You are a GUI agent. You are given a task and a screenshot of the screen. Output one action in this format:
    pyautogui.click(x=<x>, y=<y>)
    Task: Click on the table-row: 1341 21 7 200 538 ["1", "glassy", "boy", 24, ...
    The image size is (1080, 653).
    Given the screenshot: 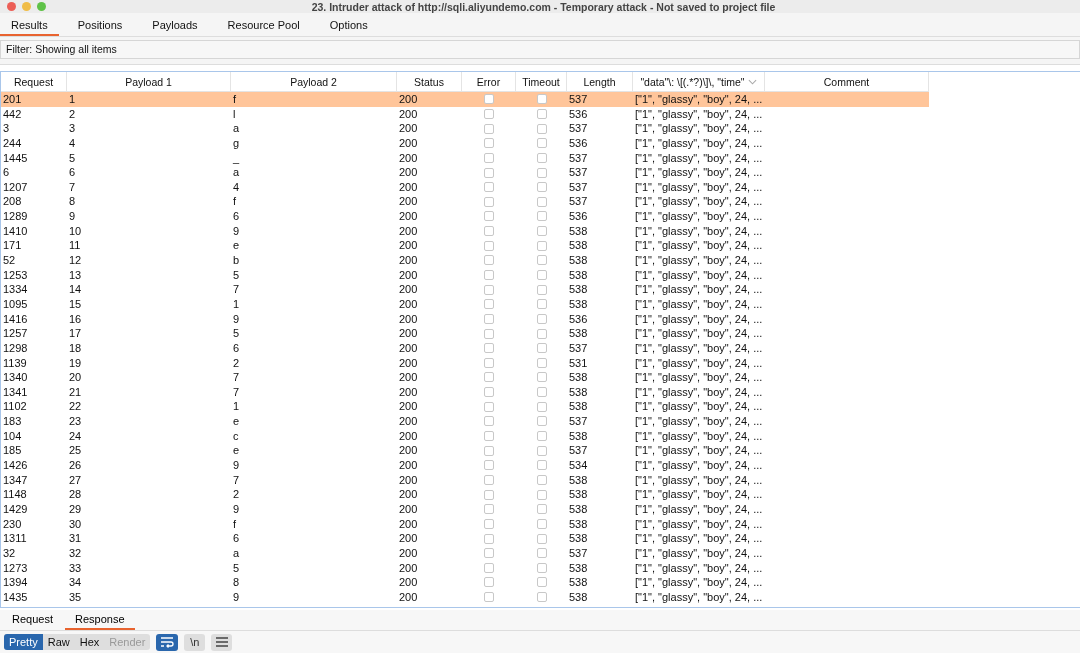 What is the action you would take?
    pyautogui.click(x=465, y=392)
    